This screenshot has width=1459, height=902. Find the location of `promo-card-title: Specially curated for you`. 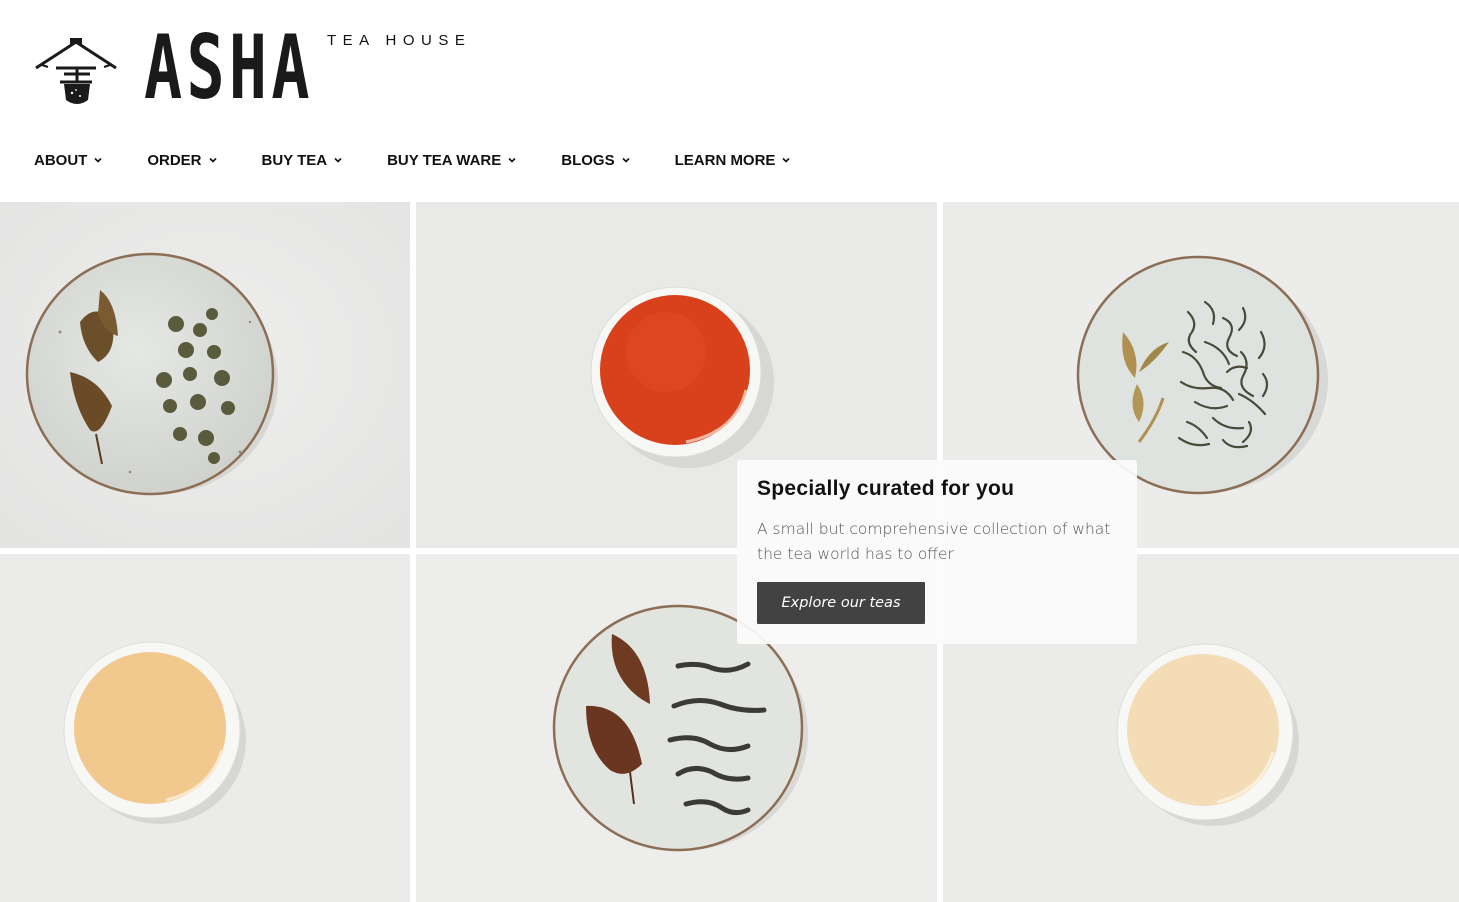

promo-card-title: Specially curated for you is located at coordinates (886, 488).